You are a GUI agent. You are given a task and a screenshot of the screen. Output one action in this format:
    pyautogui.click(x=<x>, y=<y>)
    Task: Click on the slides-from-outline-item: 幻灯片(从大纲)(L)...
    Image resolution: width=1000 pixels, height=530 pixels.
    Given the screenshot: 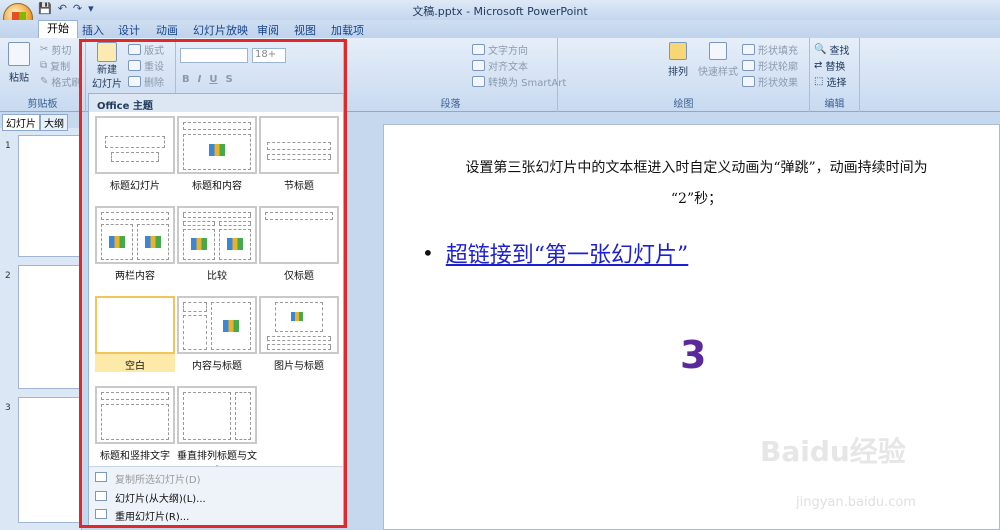 What is the action you would take?
    pyautogui.click(x=160, y=497)
    